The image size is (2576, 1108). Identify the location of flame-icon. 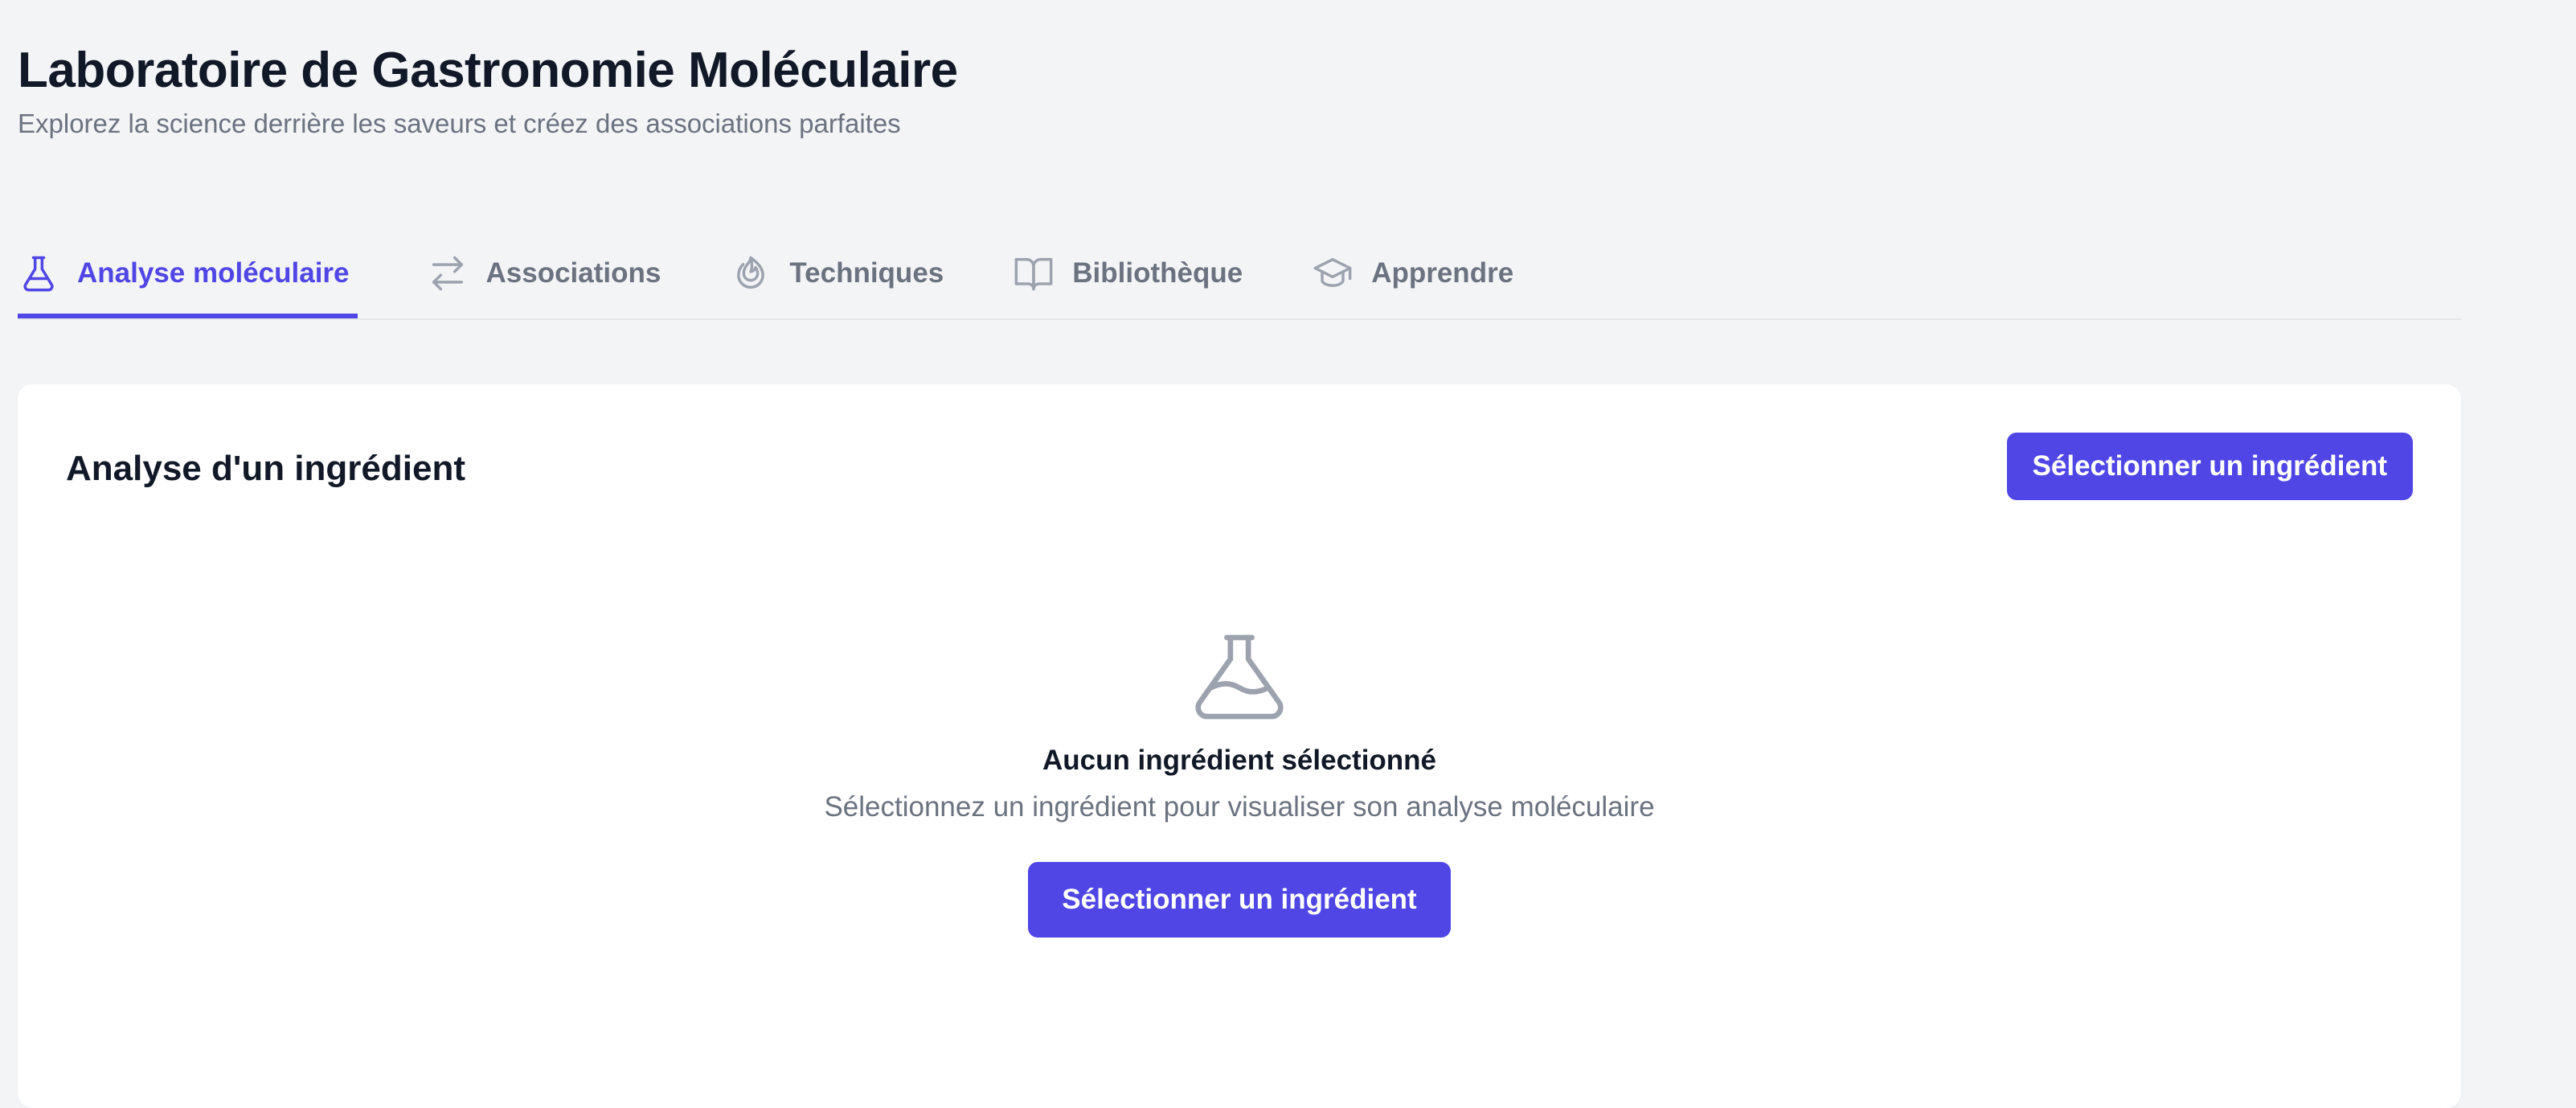
(751, 273).